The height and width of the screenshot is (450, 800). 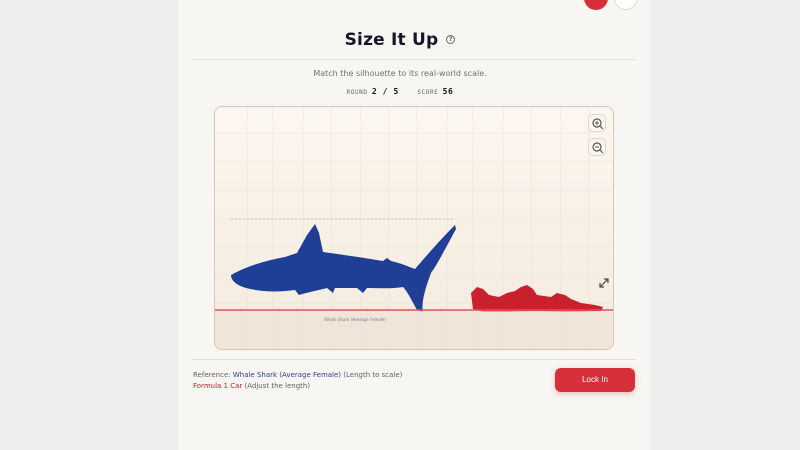 What do you see at coordinates (595, 380) in the screenshot?
I see `lock-in-button: Lock In` at bounding box center [595, 380].